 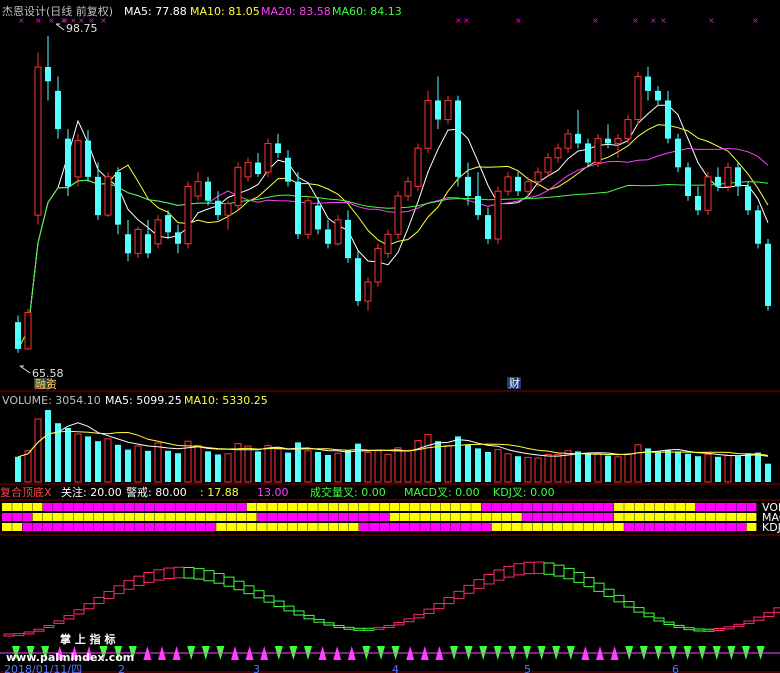 What do you see at coordinates (348, 492) in the screenshot?
I see `volume-cross-label: 成交量叉: 0.00` at bounding box center [348, 492].